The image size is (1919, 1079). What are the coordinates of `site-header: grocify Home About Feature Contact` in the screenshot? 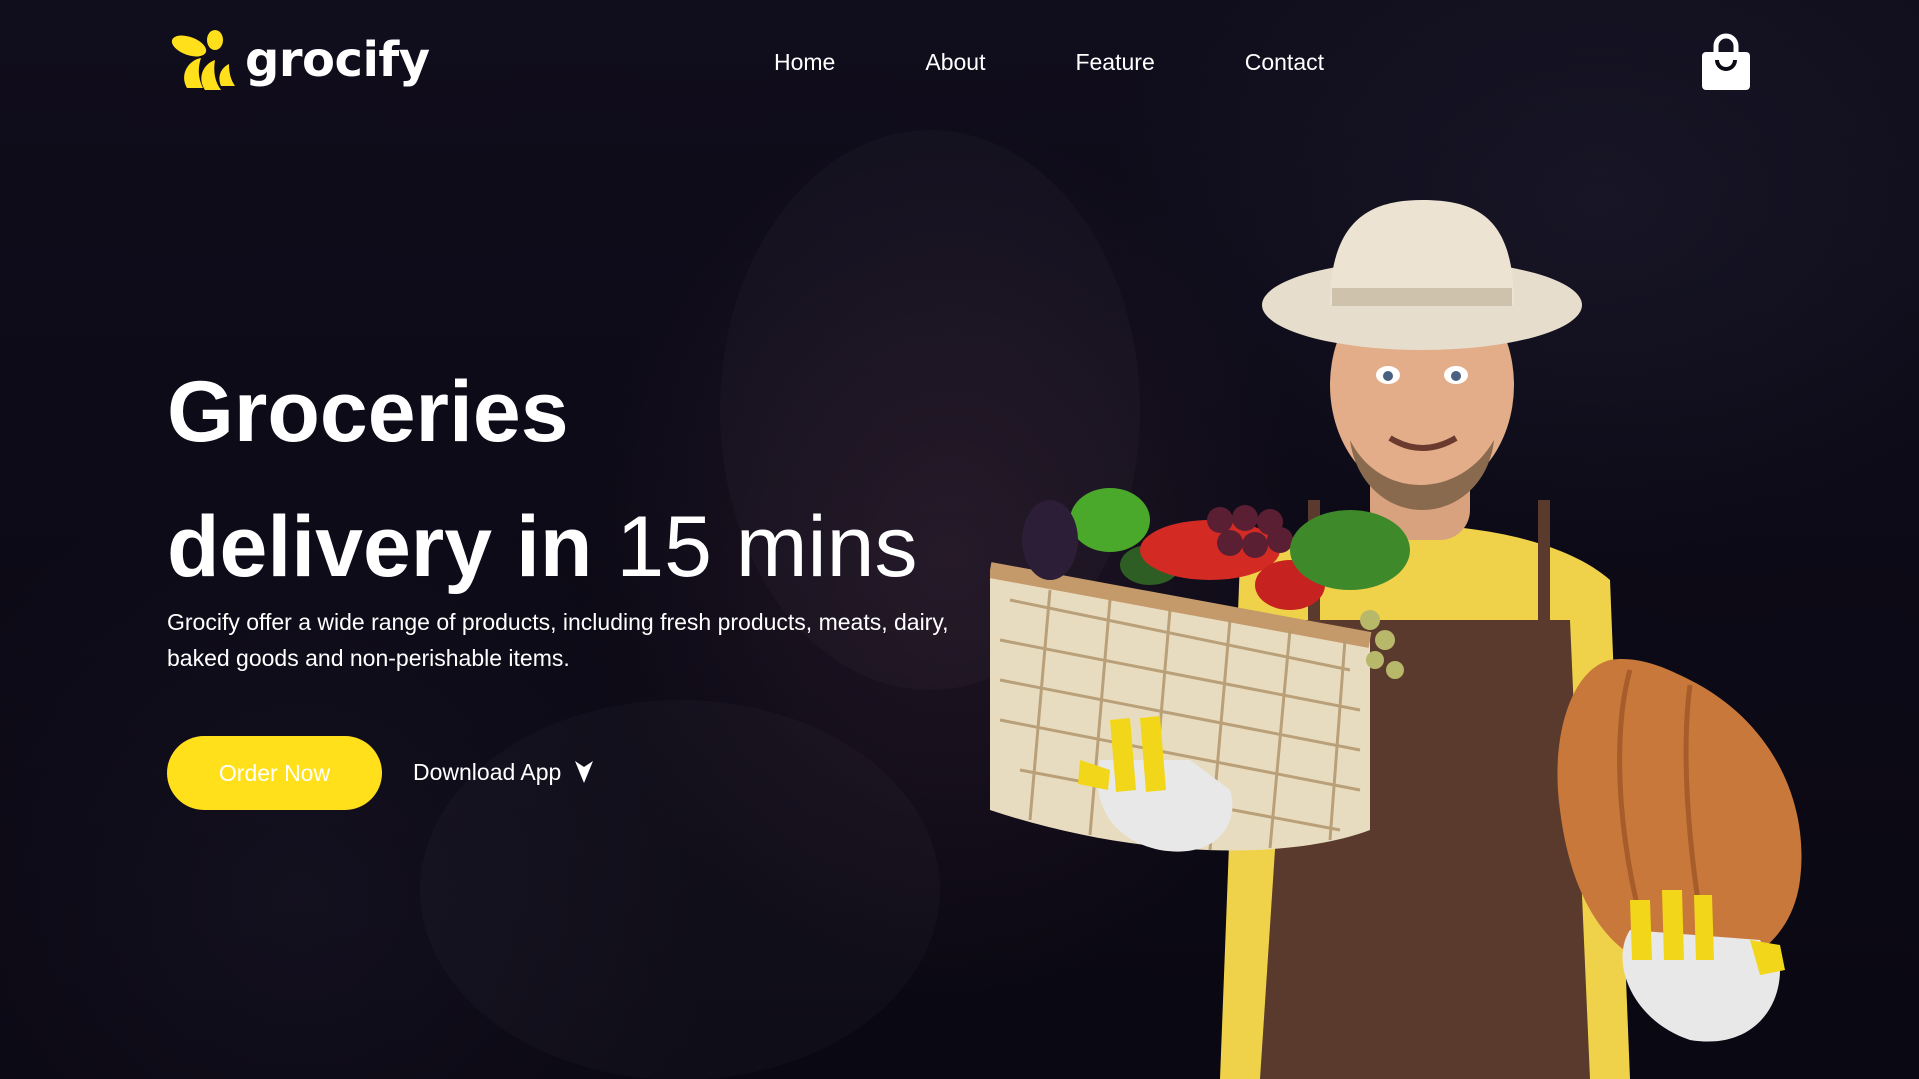 It's located at (959, 62).